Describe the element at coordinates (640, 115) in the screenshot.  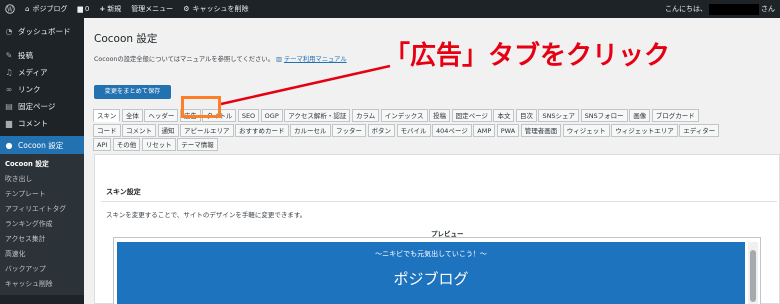
I see `tab-image: 画像` at that location.